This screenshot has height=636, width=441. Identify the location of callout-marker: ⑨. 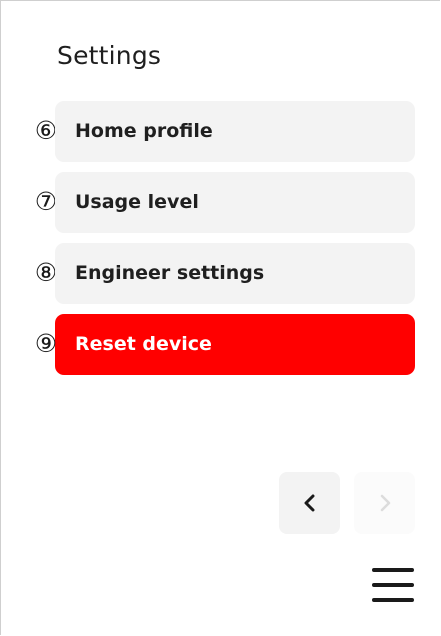
(46, 343).